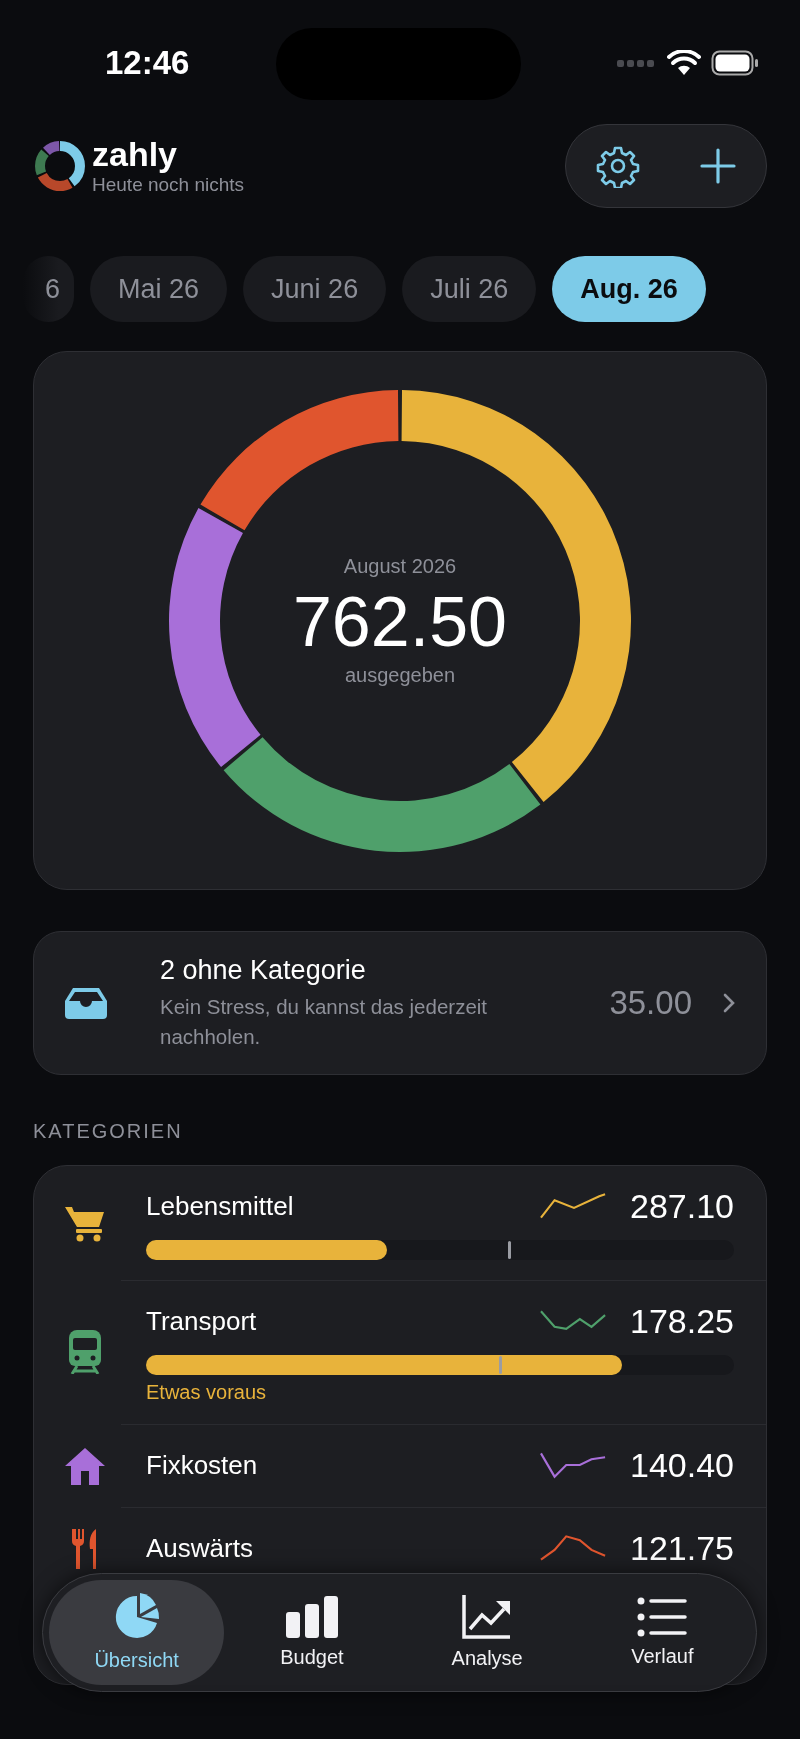 The height and width of the screenshot is (1739, 800). I want to click on tab: Budget, so click(312, 1632).